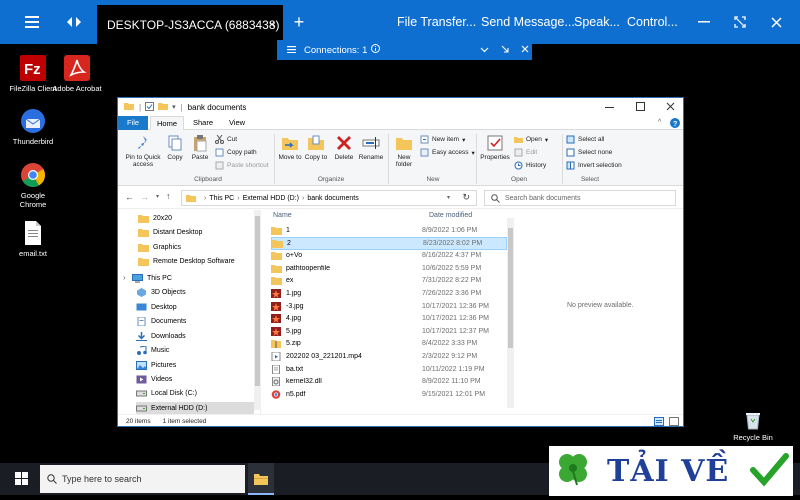  What do you see at coordinates (33, 185) in the screenshot?
I see `desktop-icon-chrome: Google Chrome` at bounding box center [33, 185].